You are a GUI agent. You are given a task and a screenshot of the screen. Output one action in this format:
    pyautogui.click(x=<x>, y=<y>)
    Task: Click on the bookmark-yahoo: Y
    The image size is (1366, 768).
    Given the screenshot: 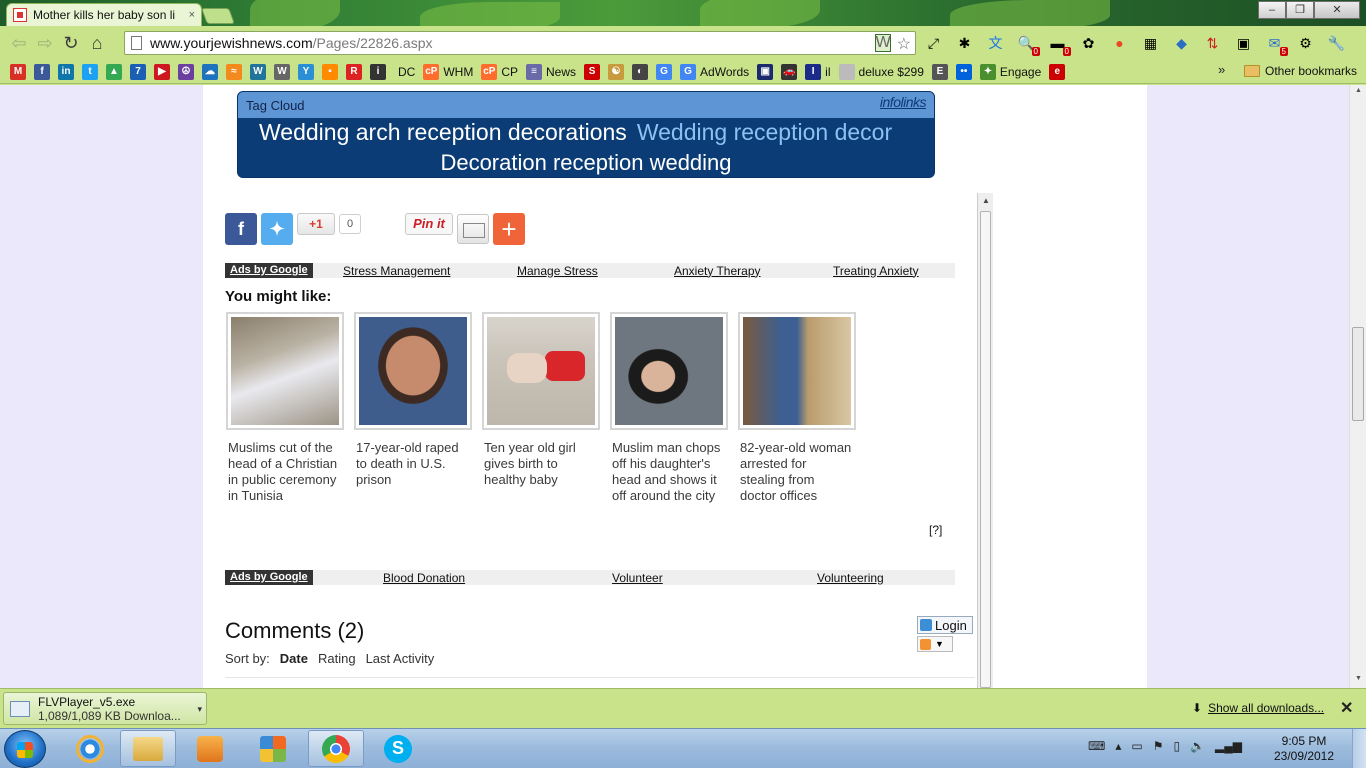 What is the action you would take?
    pyautogui.click(x=306, y=72)
    